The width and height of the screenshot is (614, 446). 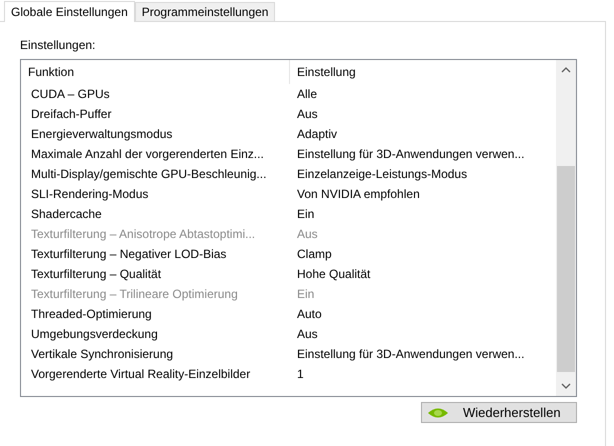 What do you see at coordinates (314, 254) in the screenshot?
I see `setting-cell: Clamp` at bounding box center [314, 254].